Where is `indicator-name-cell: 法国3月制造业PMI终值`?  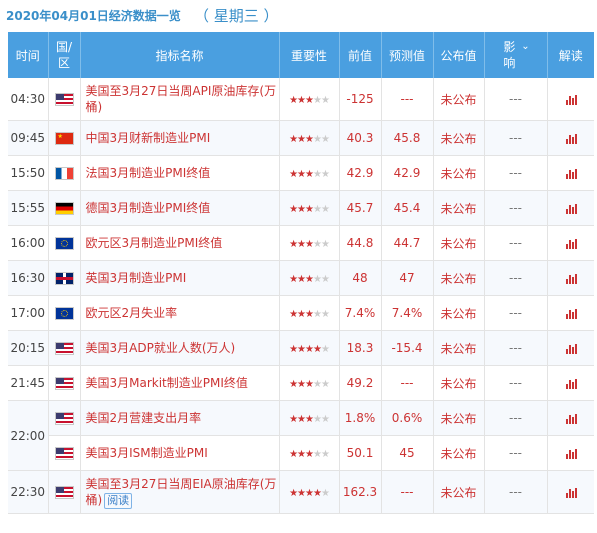 indicator-name-cell: 法国3月制造业PMI终值 is located at coordinates (180, 173).